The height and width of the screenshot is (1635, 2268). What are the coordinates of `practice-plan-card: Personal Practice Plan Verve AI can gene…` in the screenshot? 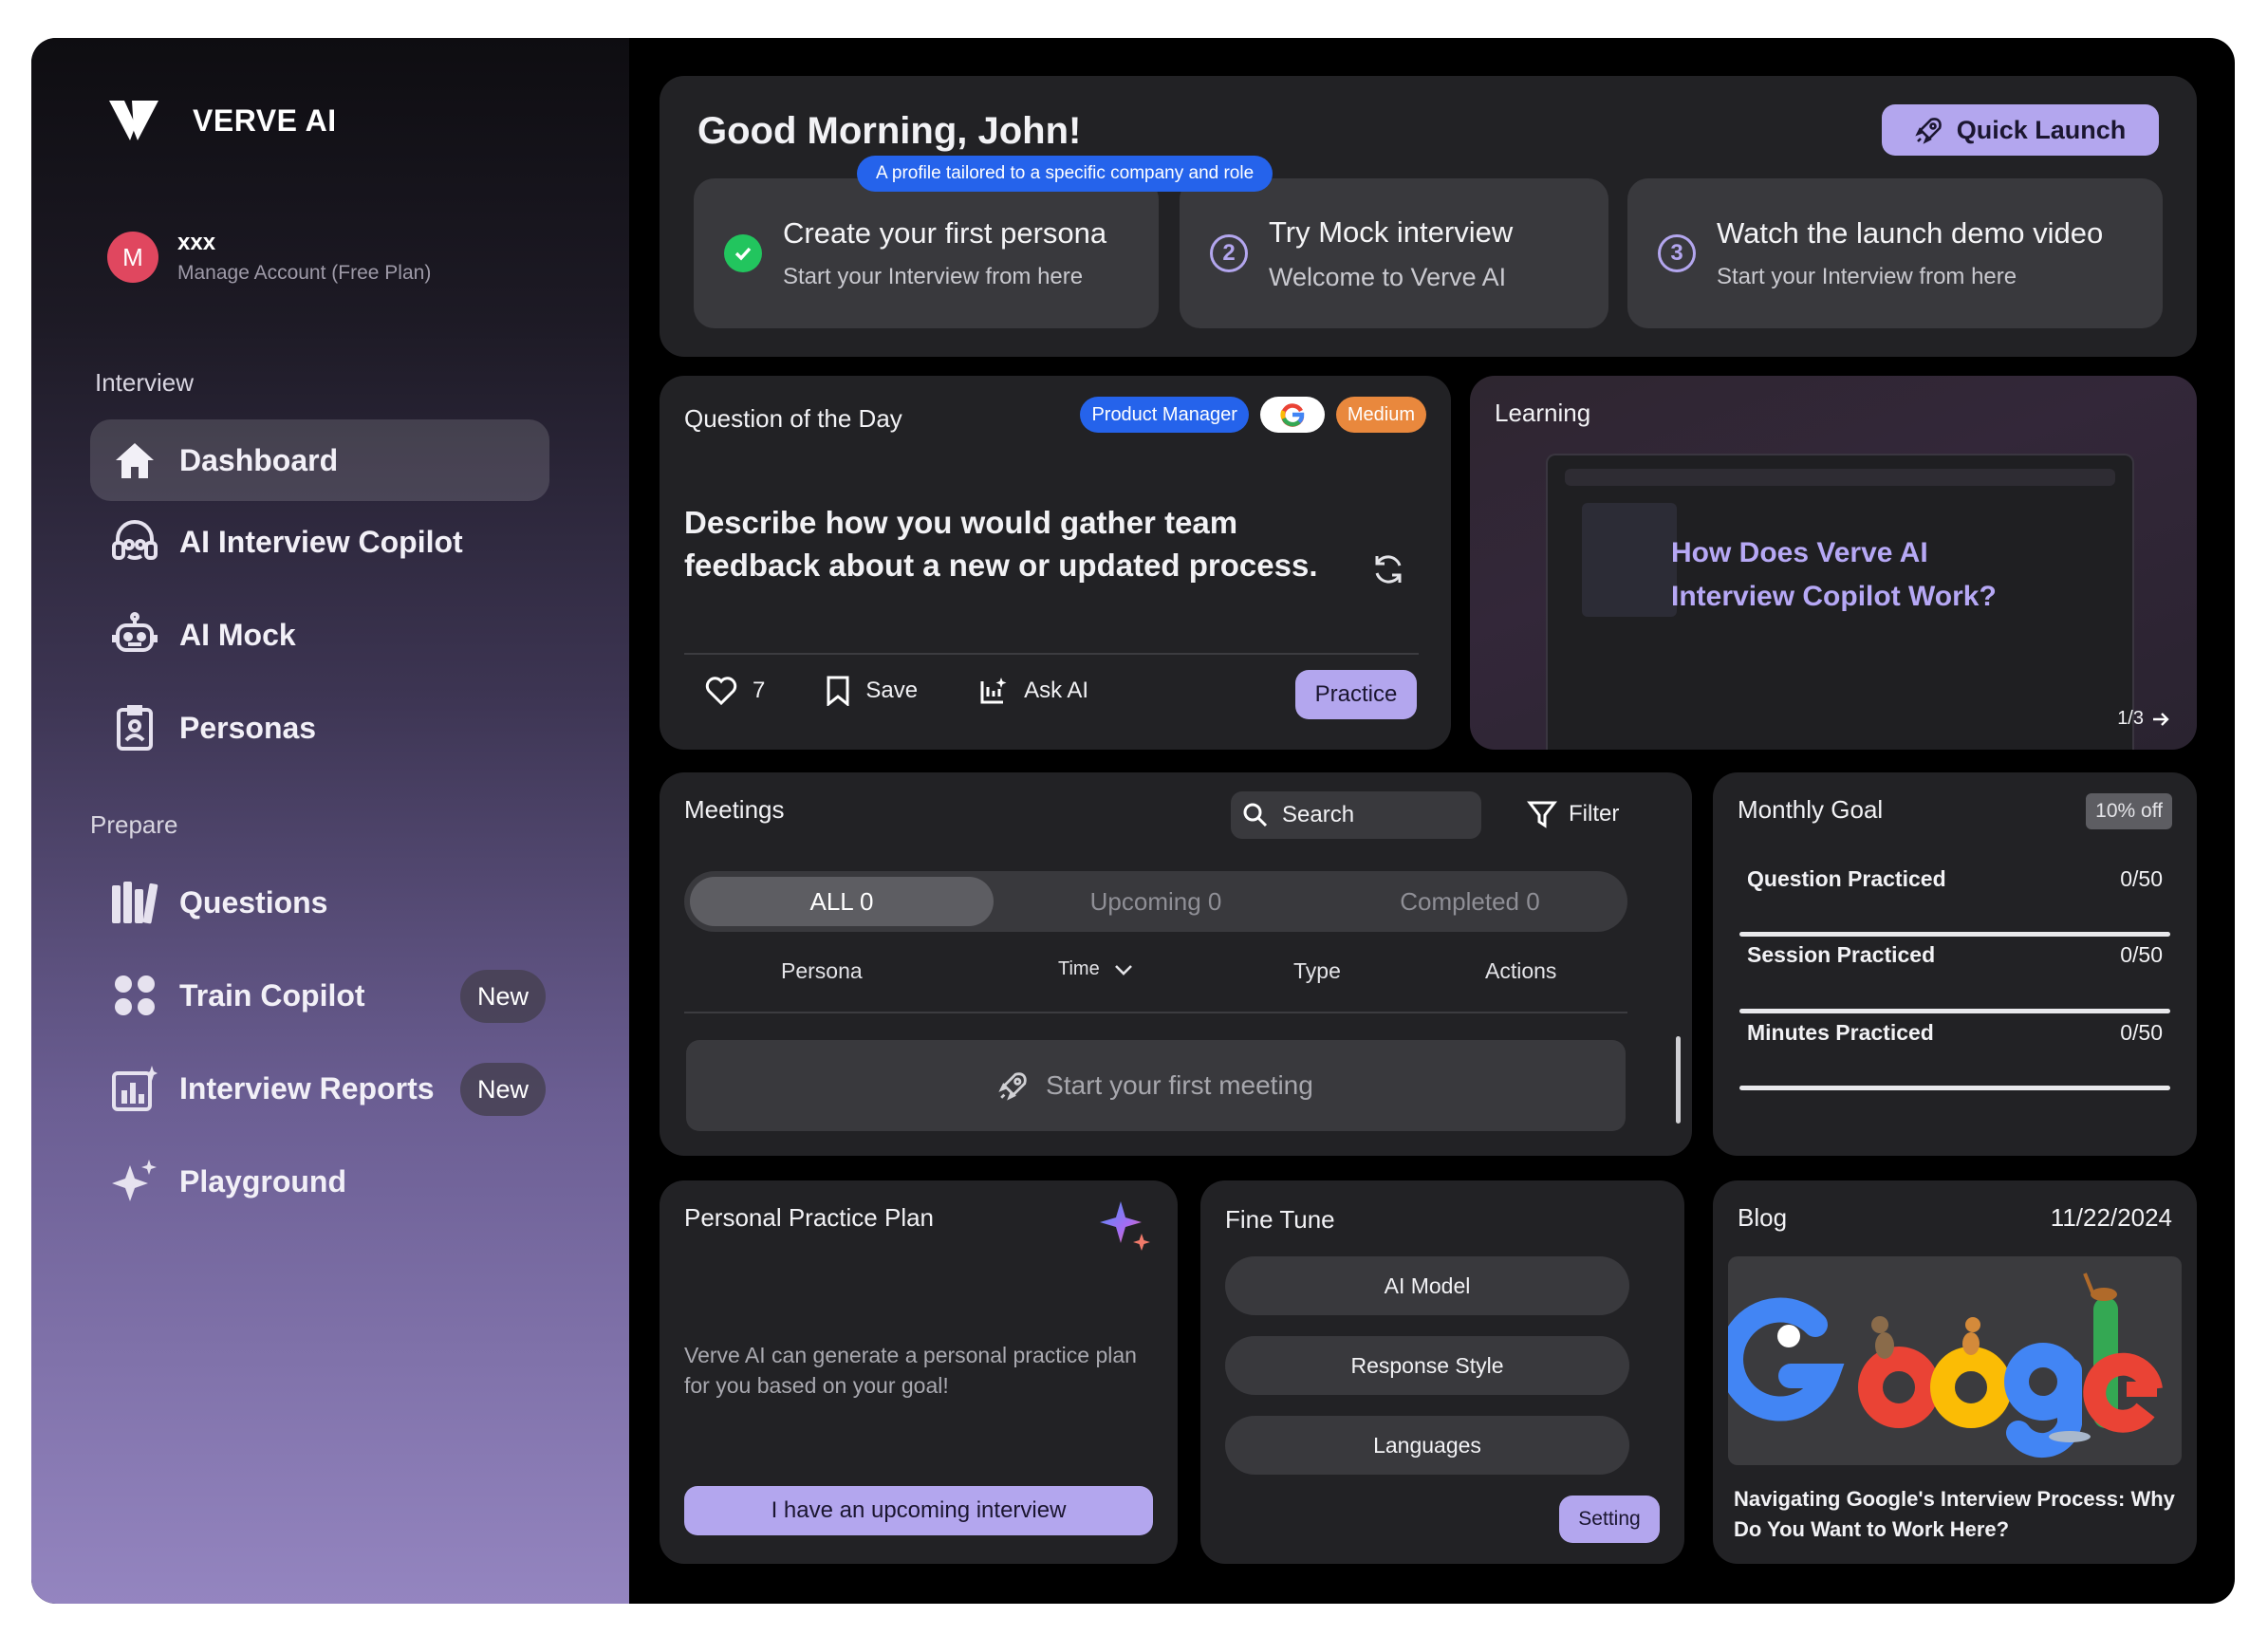 It's located at (919, 1372).